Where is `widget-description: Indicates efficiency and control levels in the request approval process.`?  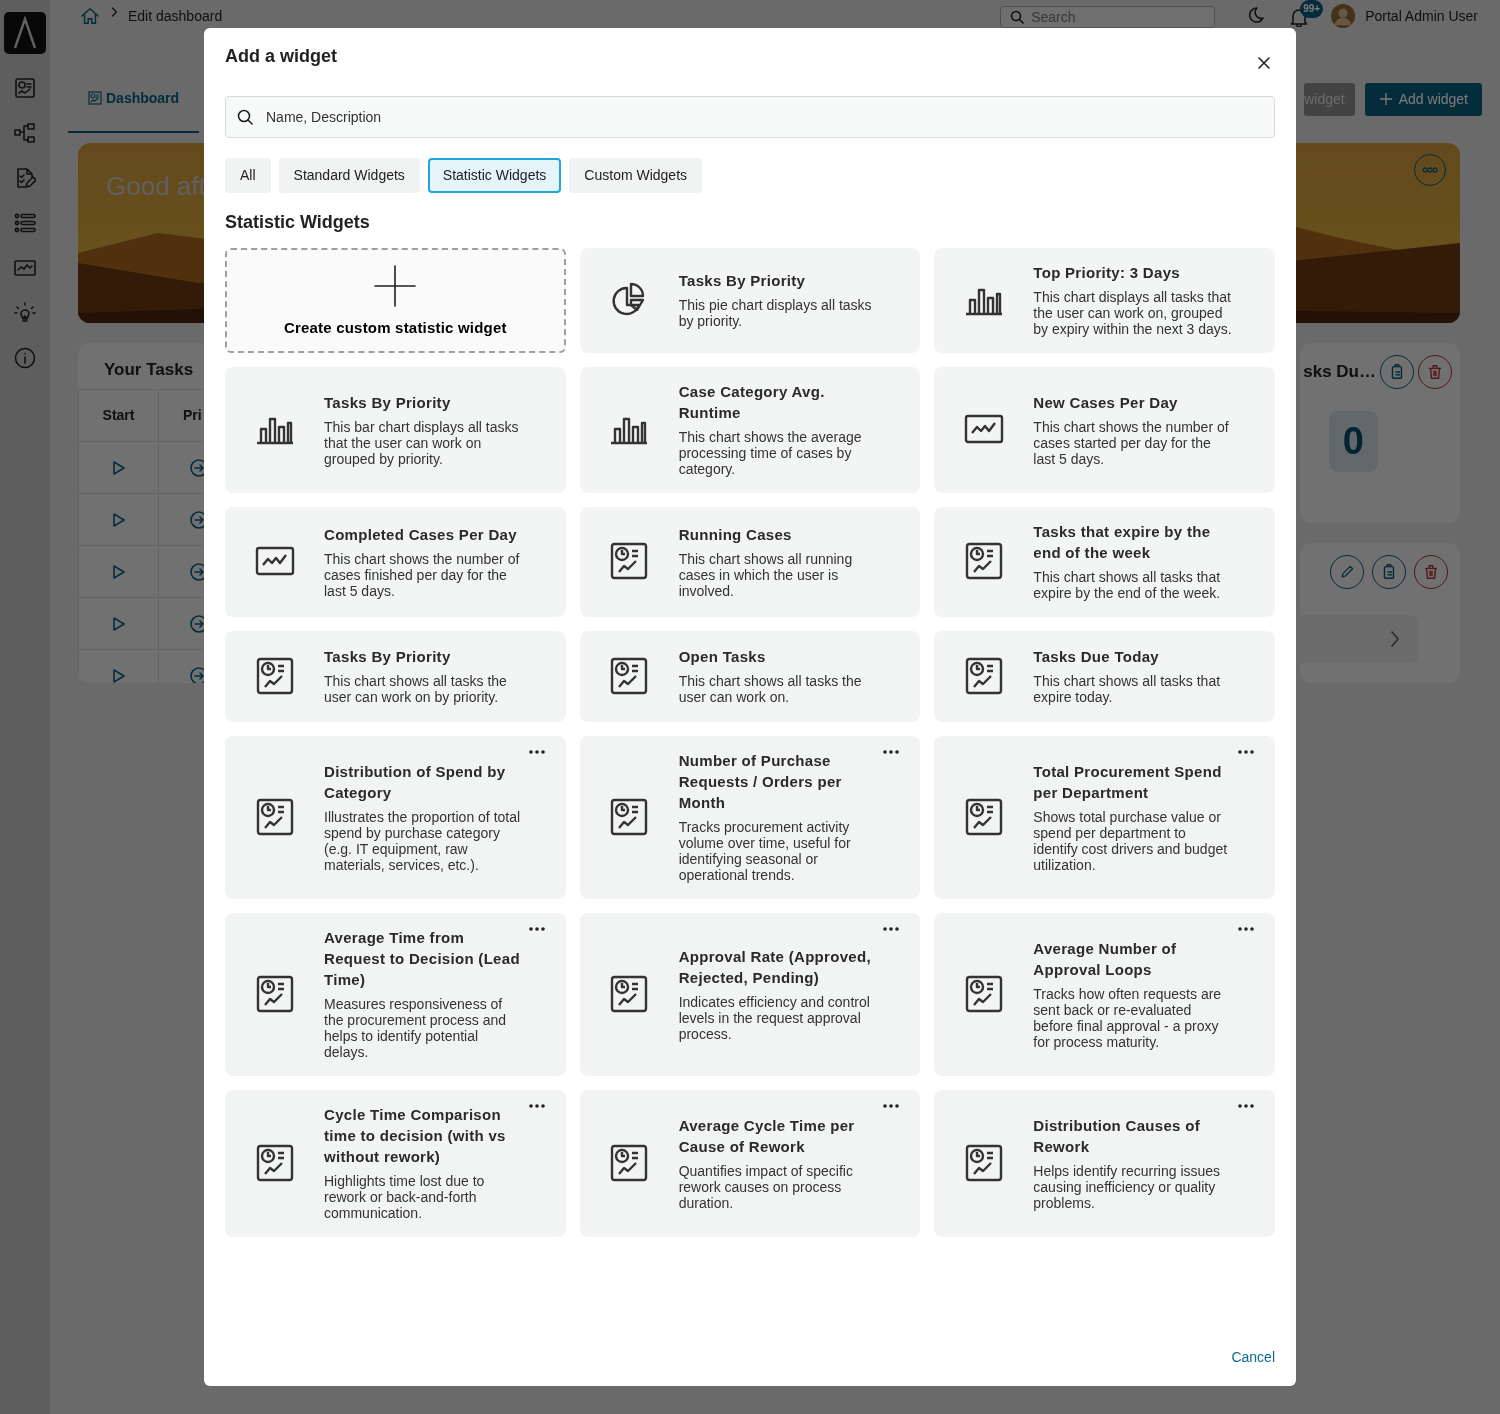 widget-description: Indicates efficiency and control levels in the request approval process. is located at coordinates (774, 1017).